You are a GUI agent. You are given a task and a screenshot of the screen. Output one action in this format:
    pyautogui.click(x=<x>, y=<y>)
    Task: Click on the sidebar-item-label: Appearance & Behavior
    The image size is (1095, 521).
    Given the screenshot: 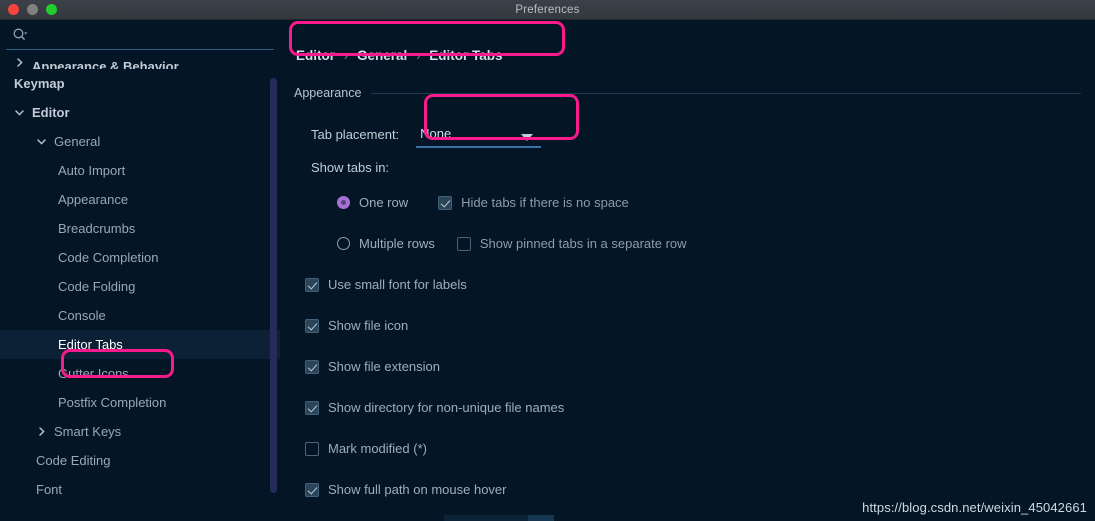 What is the action you would take?
    pyautogui.click(x=105, y=64)
    